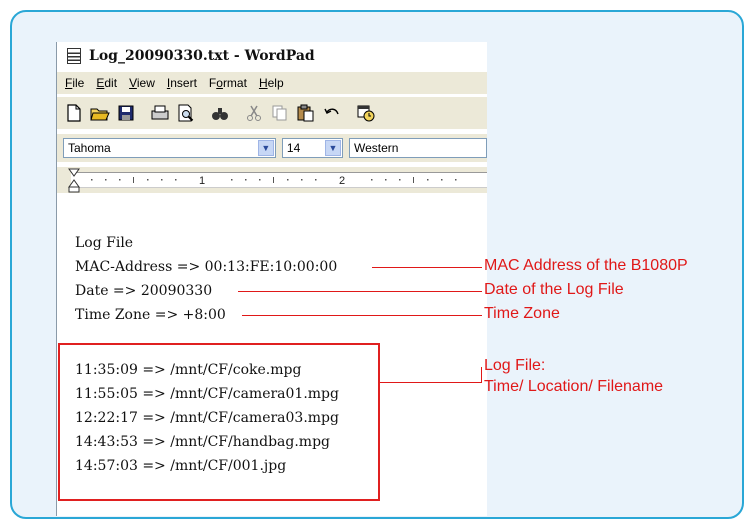 The width and height of the screenshot is (752, 527). What do you see at coordinates (202, 56) in the screenshot?
I see `window-title: Log_20090330.txt - WordPad` at bounding box center [202, 56].